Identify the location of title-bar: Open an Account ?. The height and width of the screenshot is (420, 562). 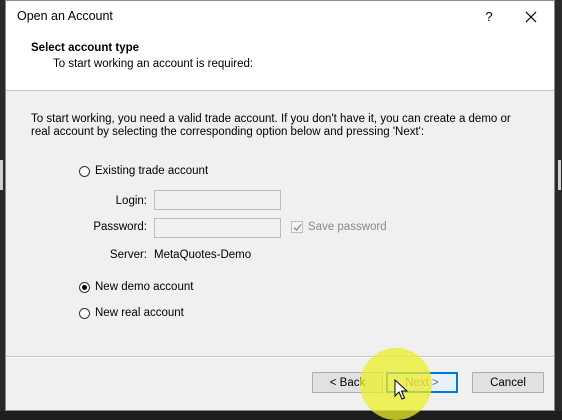
(280, 16).